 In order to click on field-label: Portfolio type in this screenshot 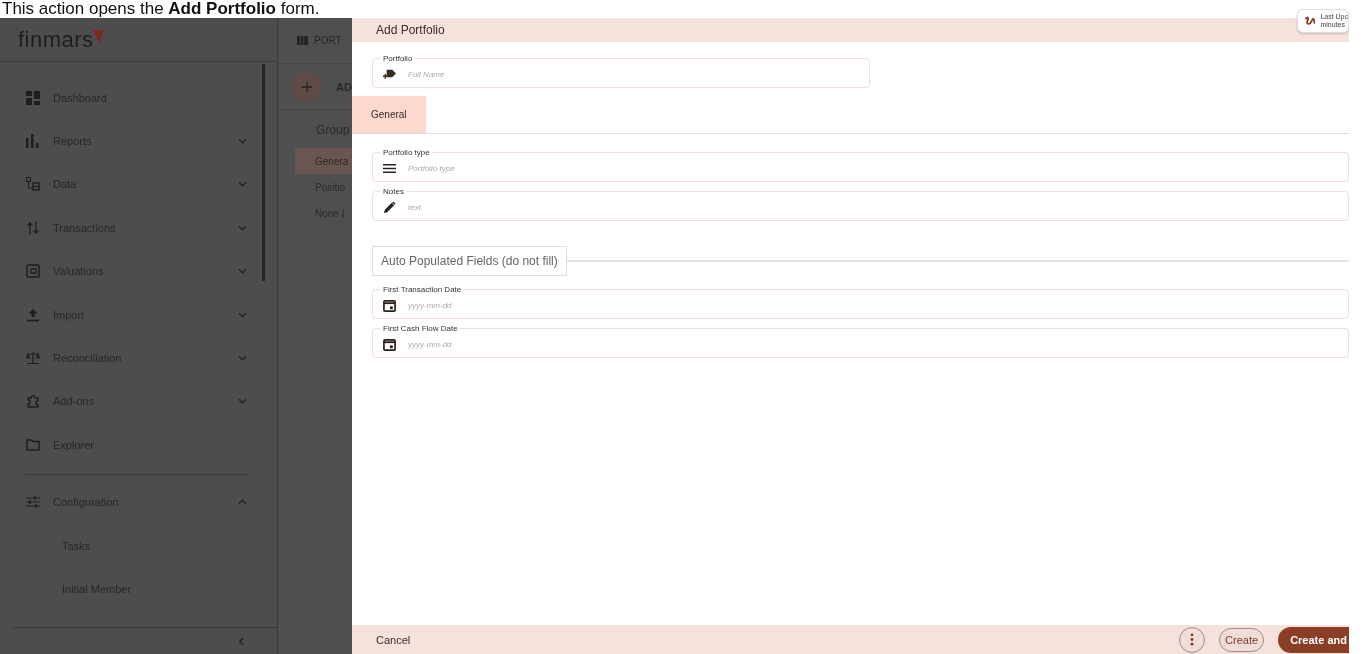, I will do `click(406, 152)`.